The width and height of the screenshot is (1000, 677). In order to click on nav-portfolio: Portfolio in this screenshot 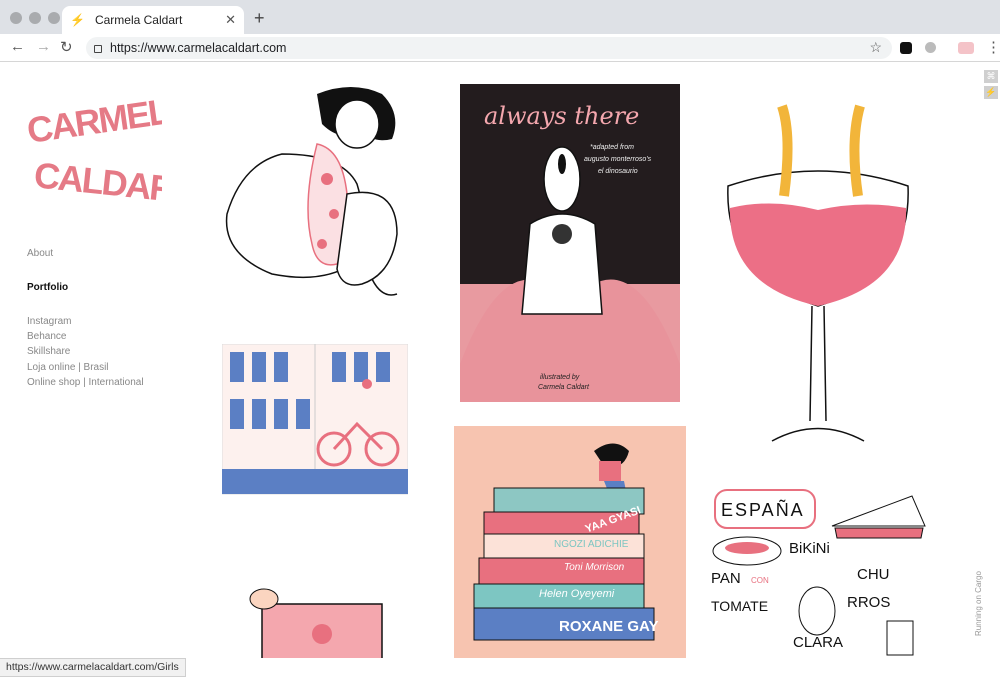, I will do `click(47, 287)`.